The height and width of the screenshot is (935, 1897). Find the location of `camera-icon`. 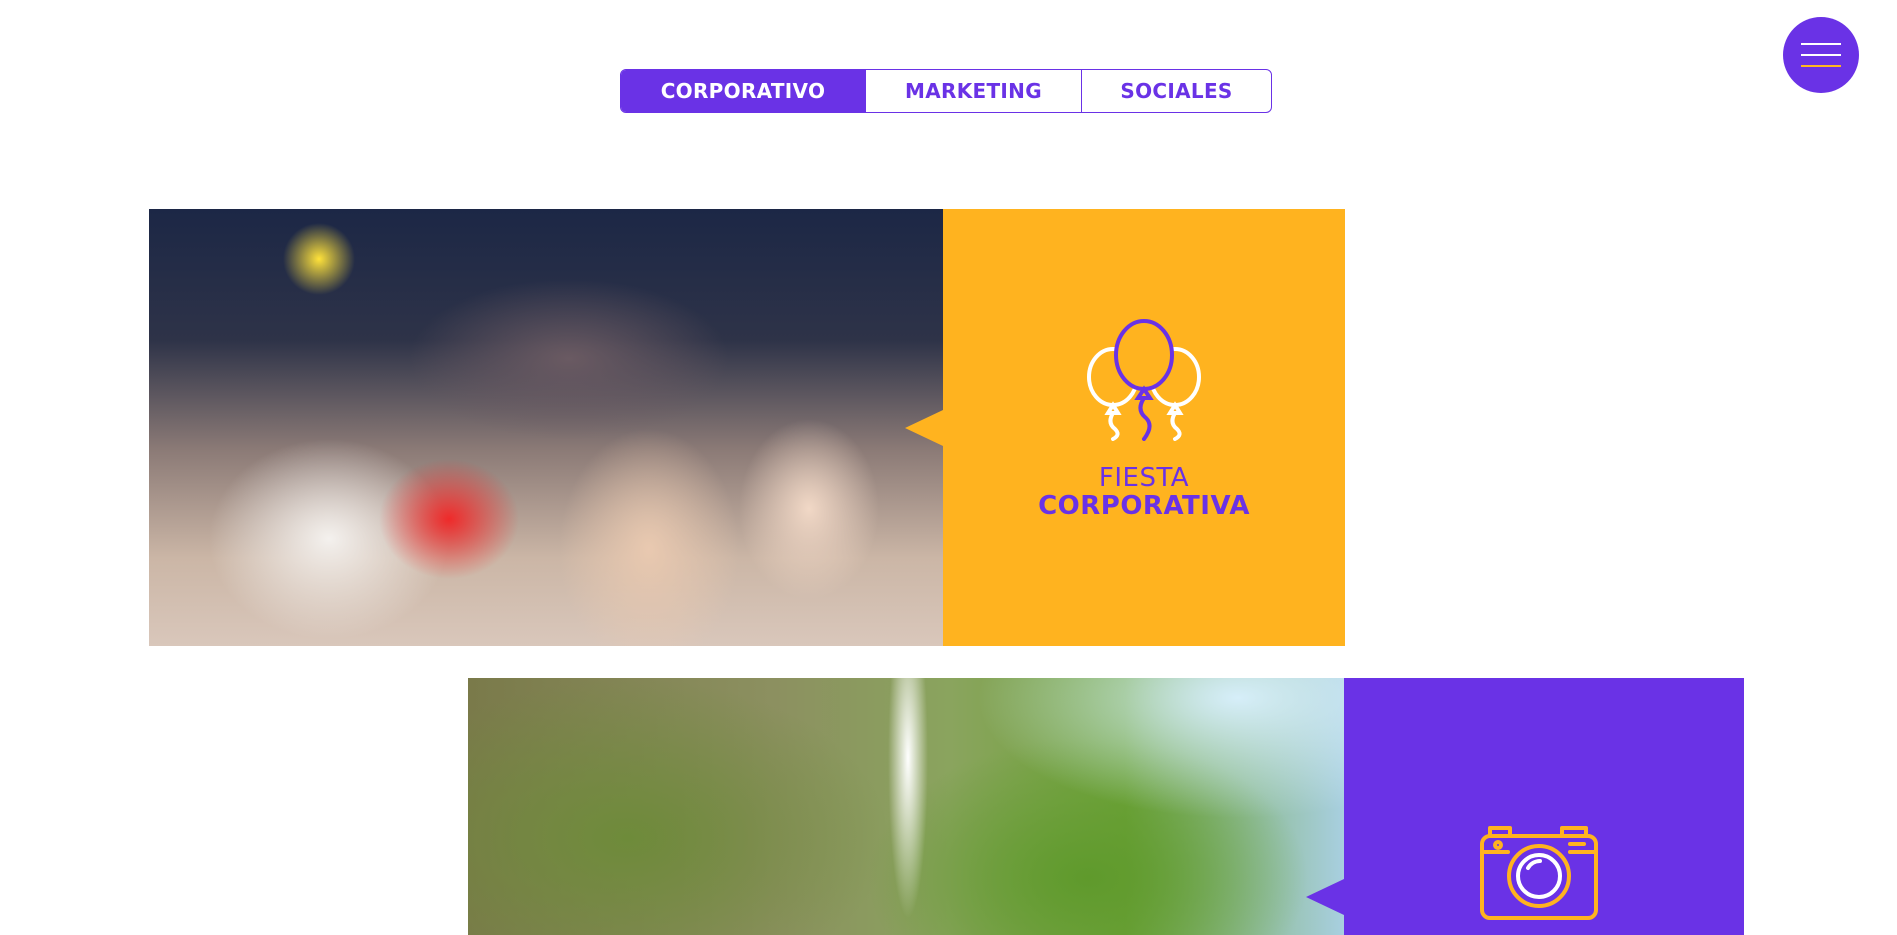

camera-icon is located at coordinates (1539, 873).